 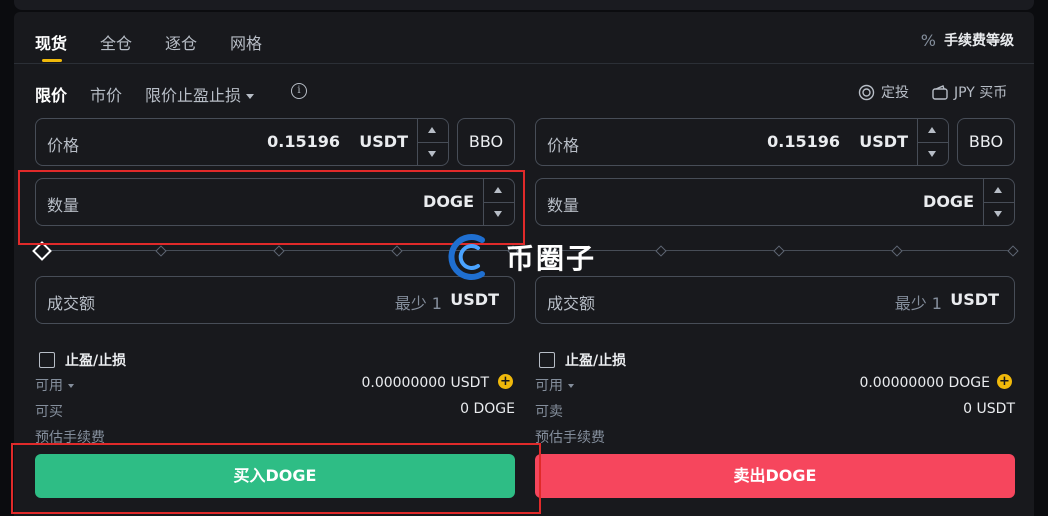 I want to click on buy-price-stepper, so click(x=432, y=142).